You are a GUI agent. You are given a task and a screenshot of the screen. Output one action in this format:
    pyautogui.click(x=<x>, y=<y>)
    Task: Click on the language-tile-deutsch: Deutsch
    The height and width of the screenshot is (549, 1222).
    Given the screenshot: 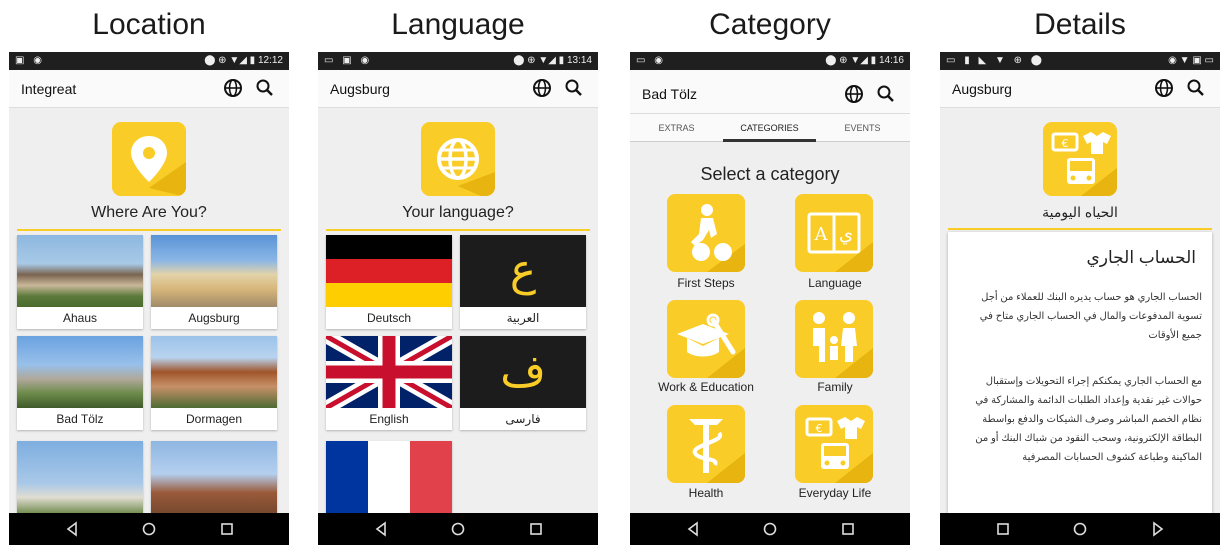 What is the action you would take?
    pyautogui.click(x=389, y=282)
    